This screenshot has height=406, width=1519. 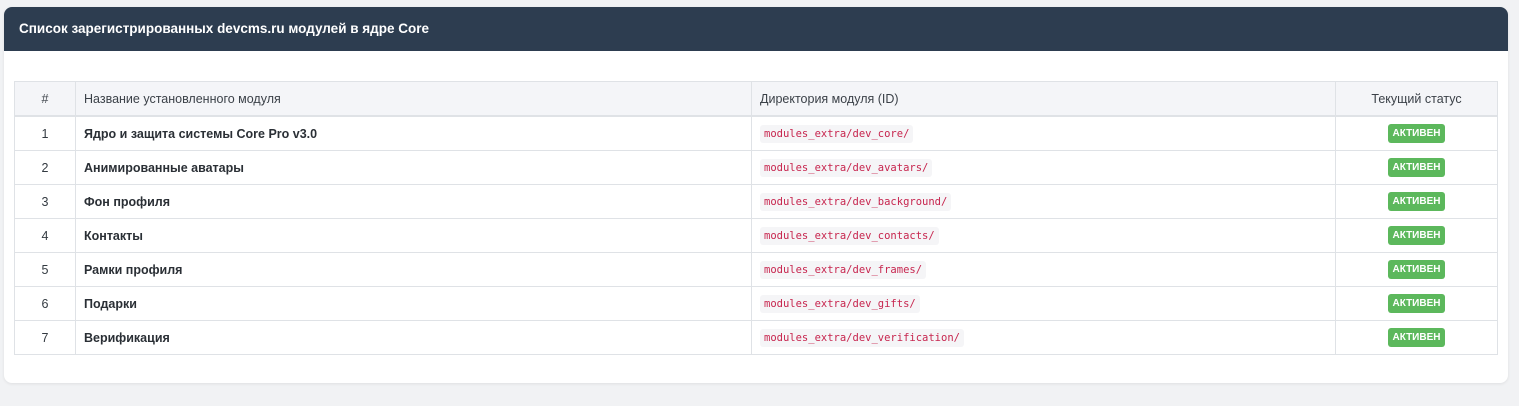 I want to click on column-header-number: #, so click(x=45, y=99).